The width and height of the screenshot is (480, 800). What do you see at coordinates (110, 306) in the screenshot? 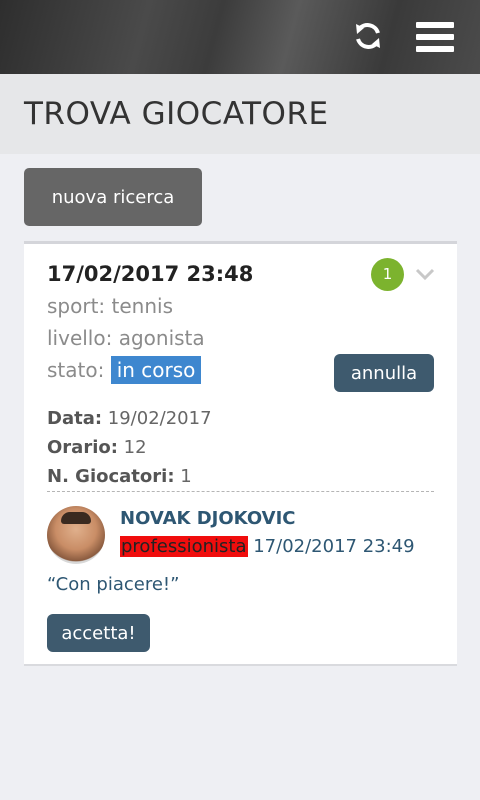
I see `request-sport: sport: tennis` at bounding box center [110, 306].